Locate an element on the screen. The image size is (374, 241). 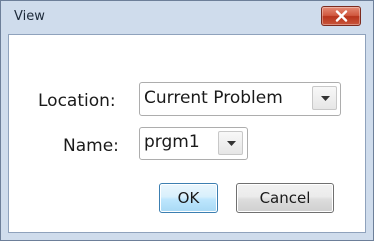
name-dropdown-button is located at coordinates (230, 143).